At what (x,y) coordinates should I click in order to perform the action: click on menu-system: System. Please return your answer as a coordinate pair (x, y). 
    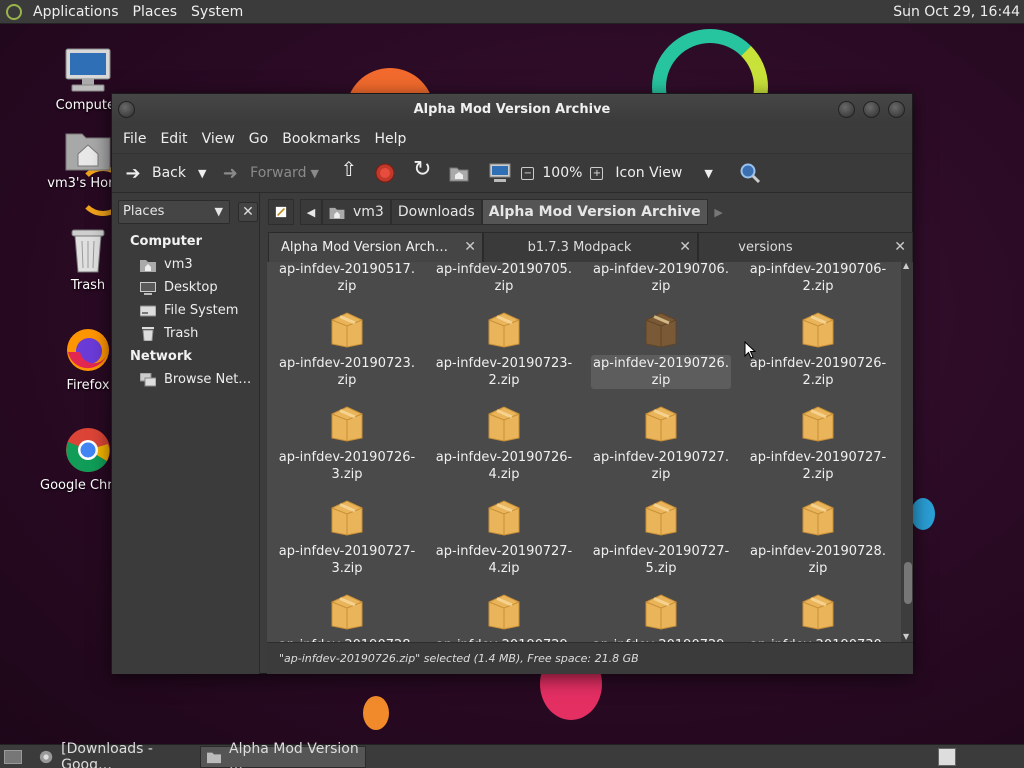
    Looking at the image, I should click on (217, 12).